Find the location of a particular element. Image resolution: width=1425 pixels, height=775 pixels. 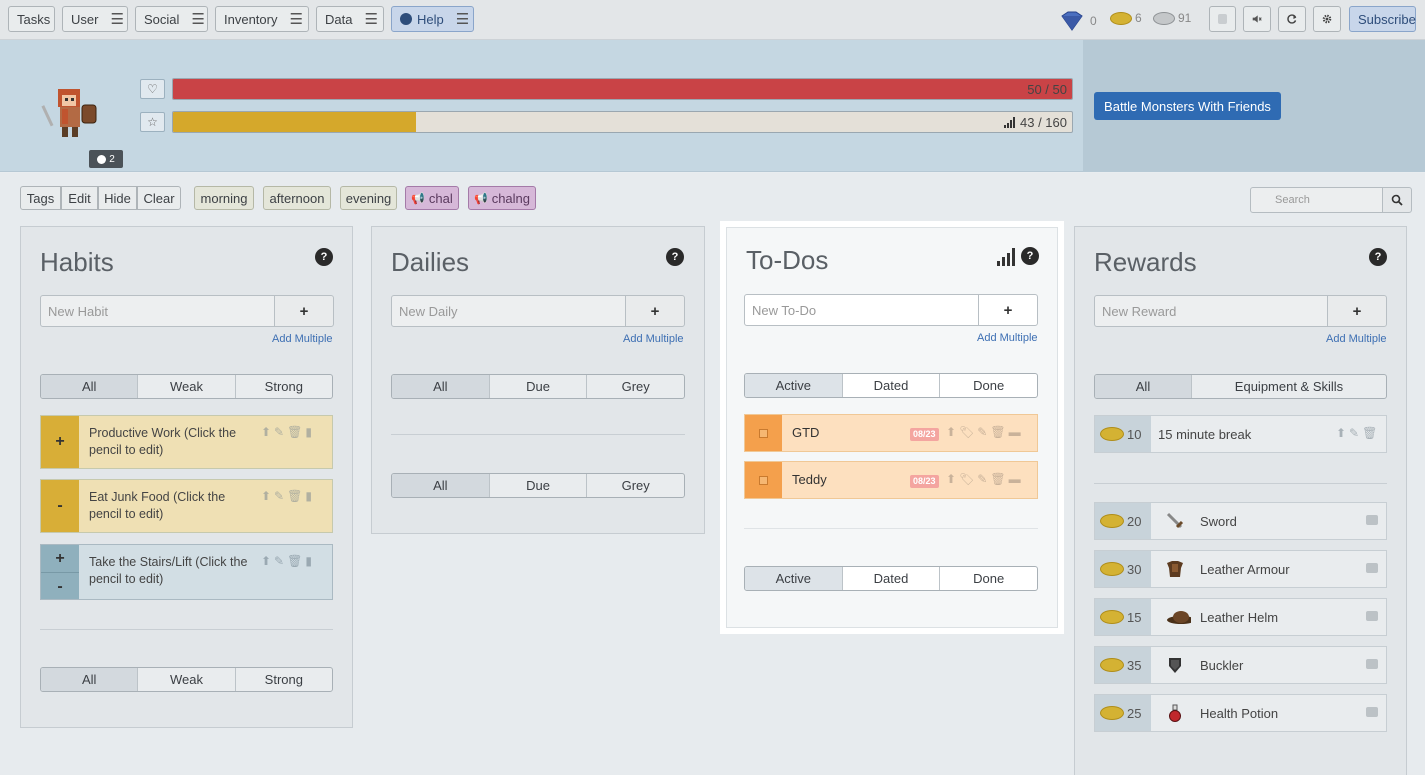

chat-button is located at coordinates (1222, 19).